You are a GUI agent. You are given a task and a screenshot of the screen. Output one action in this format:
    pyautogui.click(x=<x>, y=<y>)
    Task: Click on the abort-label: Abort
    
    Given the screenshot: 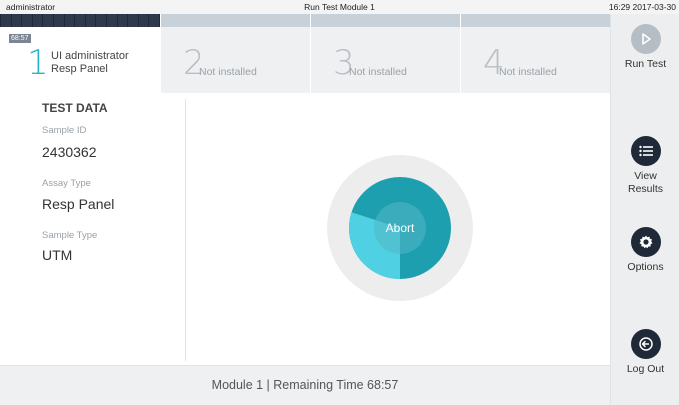 What is the action you would take?
    pyautogui.click(x=400, y=228)
    